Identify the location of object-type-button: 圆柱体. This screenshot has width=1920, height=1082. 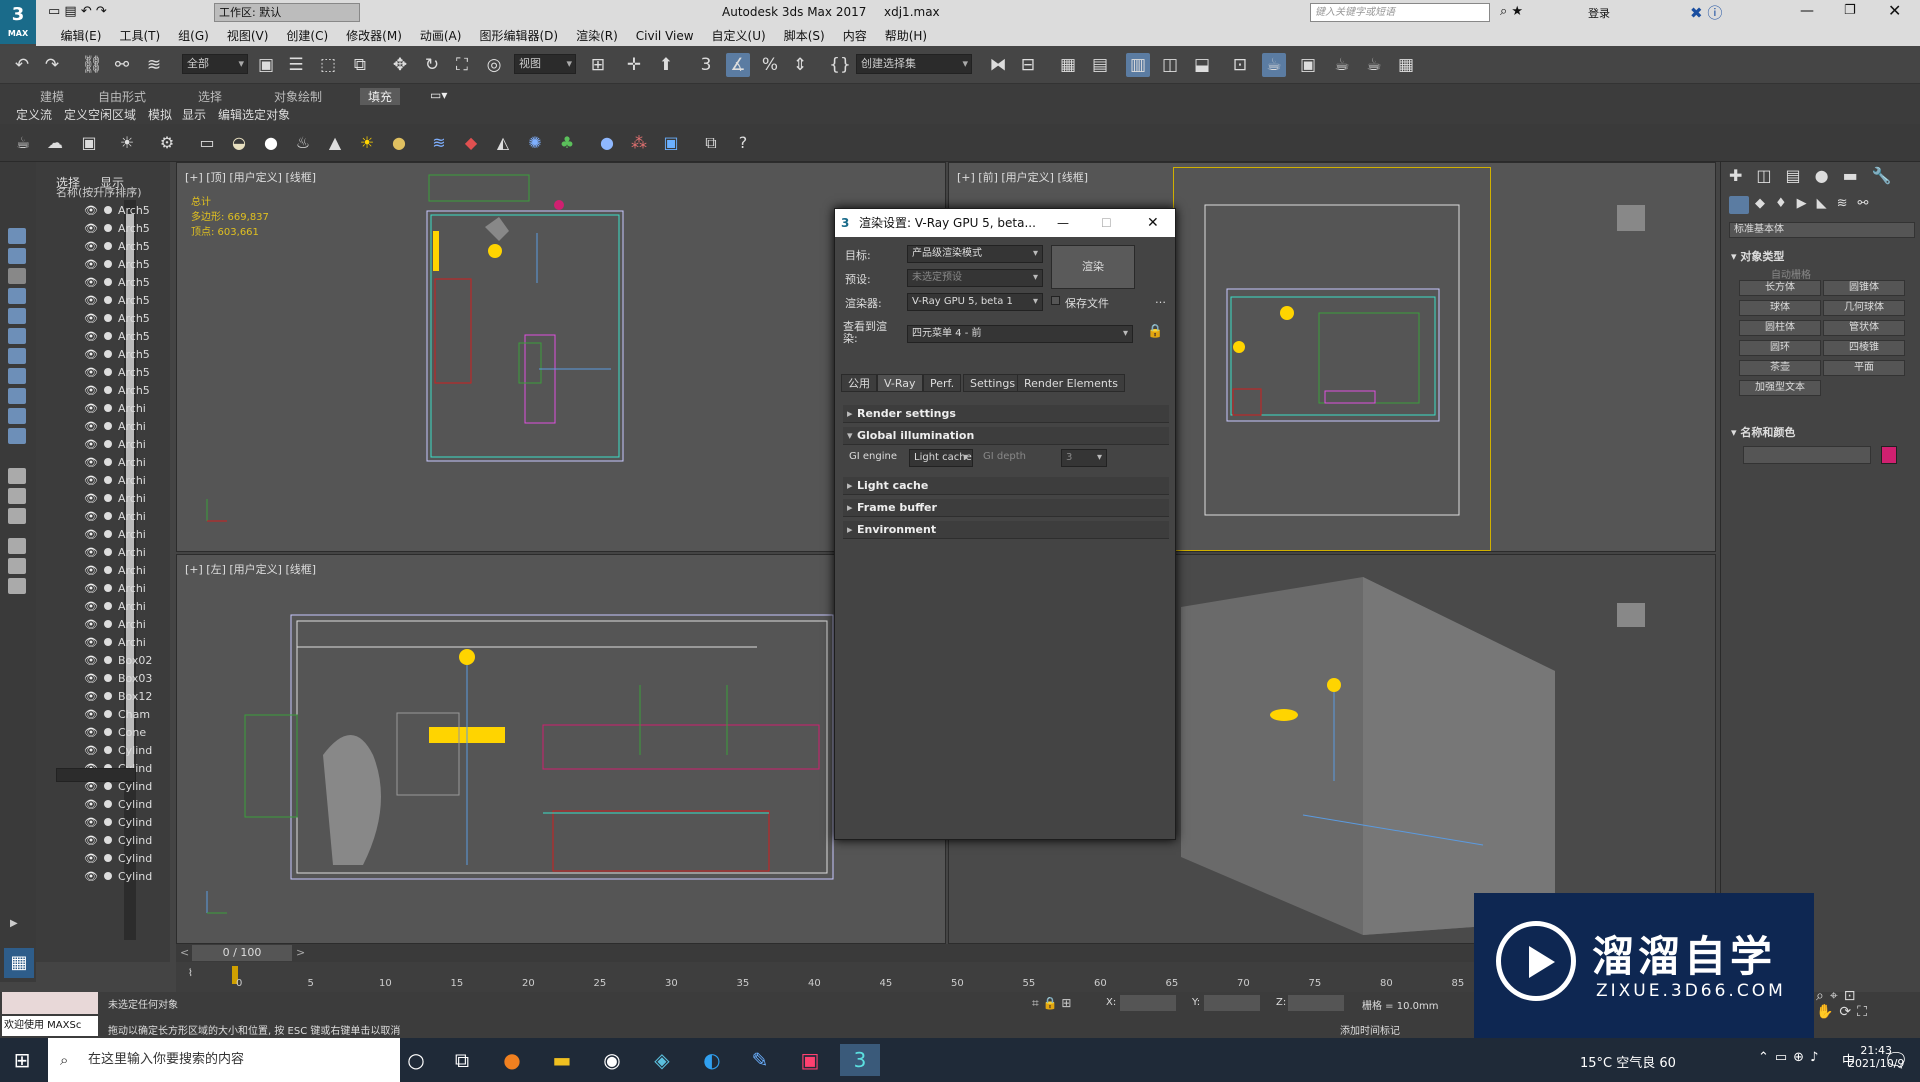
(1780, 328).